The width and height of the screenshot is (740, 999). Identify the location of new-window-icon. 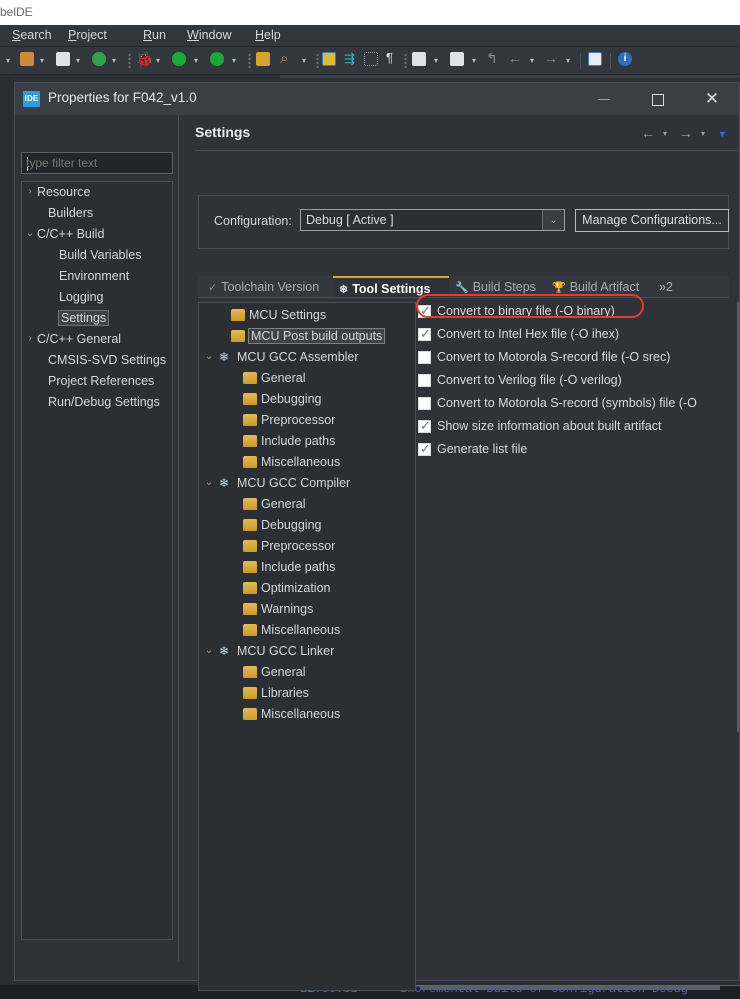
(595, 59).